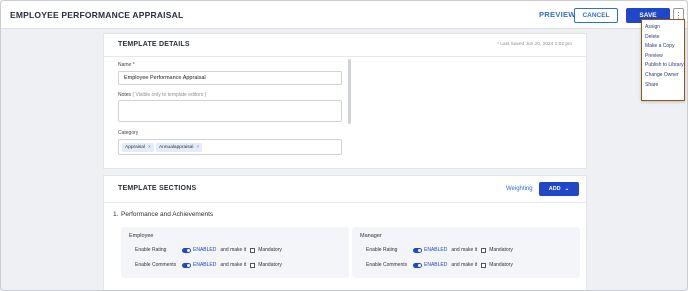  Describe the element at coordinates (663, 66) in the screenshot. I see `menu-item-publish: Publish to Library` at that location.